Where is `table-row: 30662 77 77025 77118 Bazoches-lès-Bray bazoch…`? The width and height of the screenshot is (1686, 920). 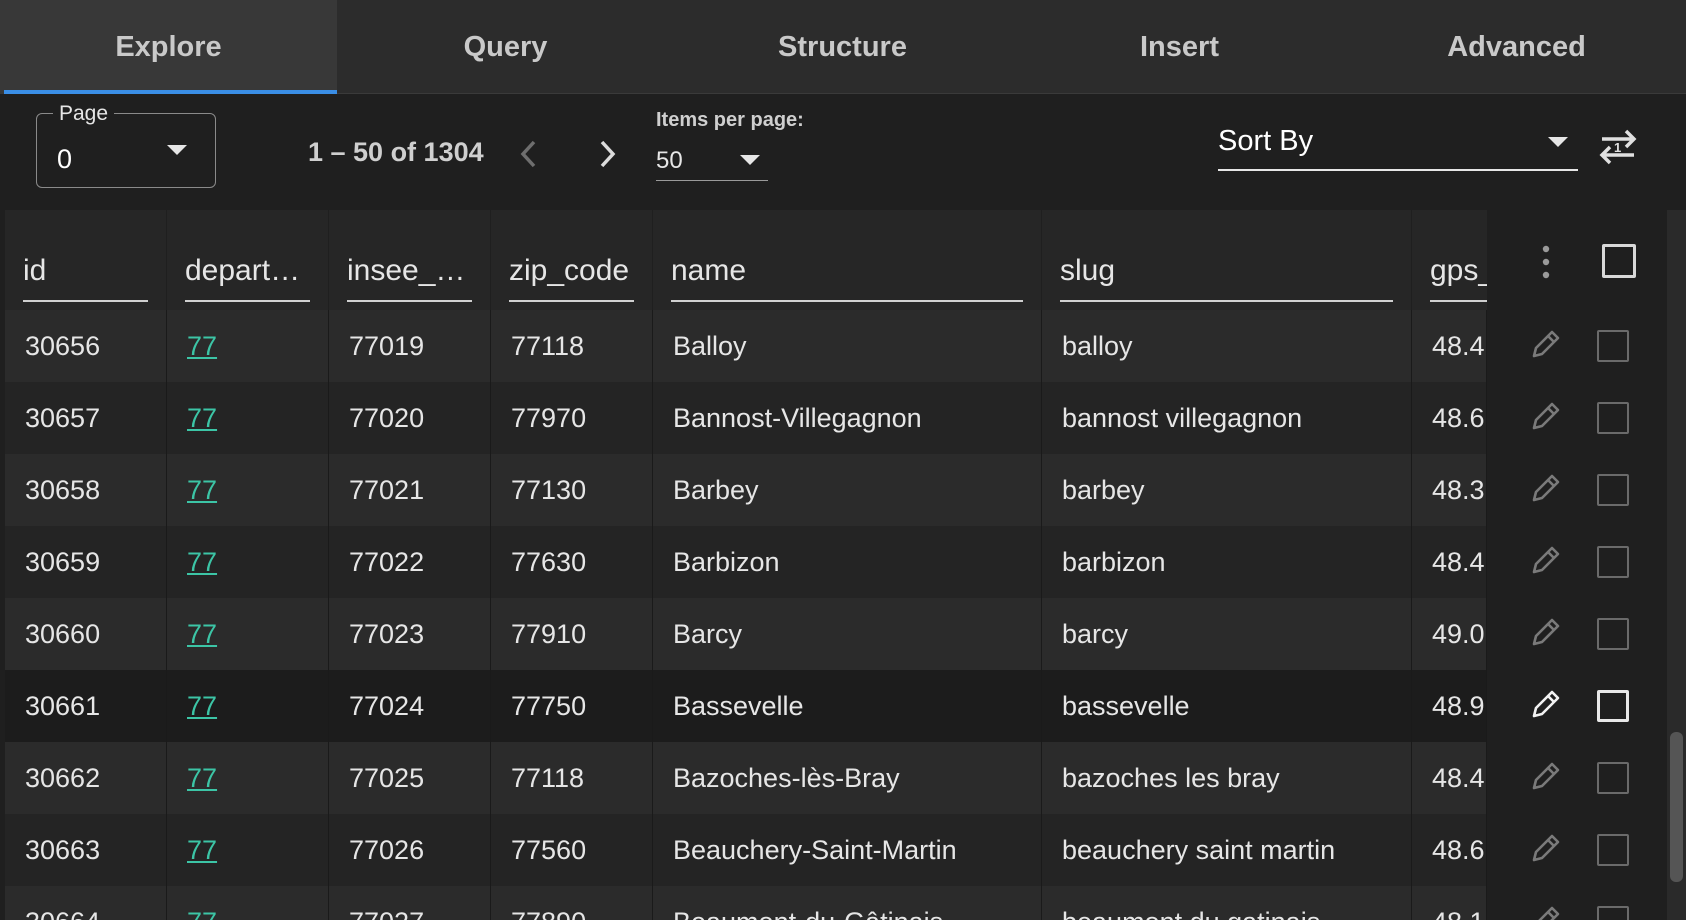 table-row: 30662 77 77025 77118 Bazoches-lès-Bray bazoch… is located at coordinates (746, 778).